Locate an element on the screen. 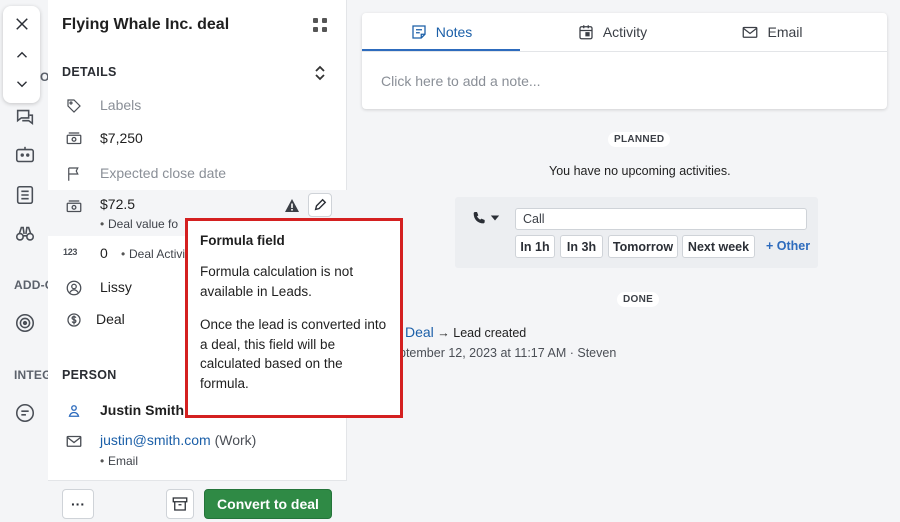 This screenshot has width=900, height=522. close-date-placeholder: Expected close date is located at coordinates (163, 173).